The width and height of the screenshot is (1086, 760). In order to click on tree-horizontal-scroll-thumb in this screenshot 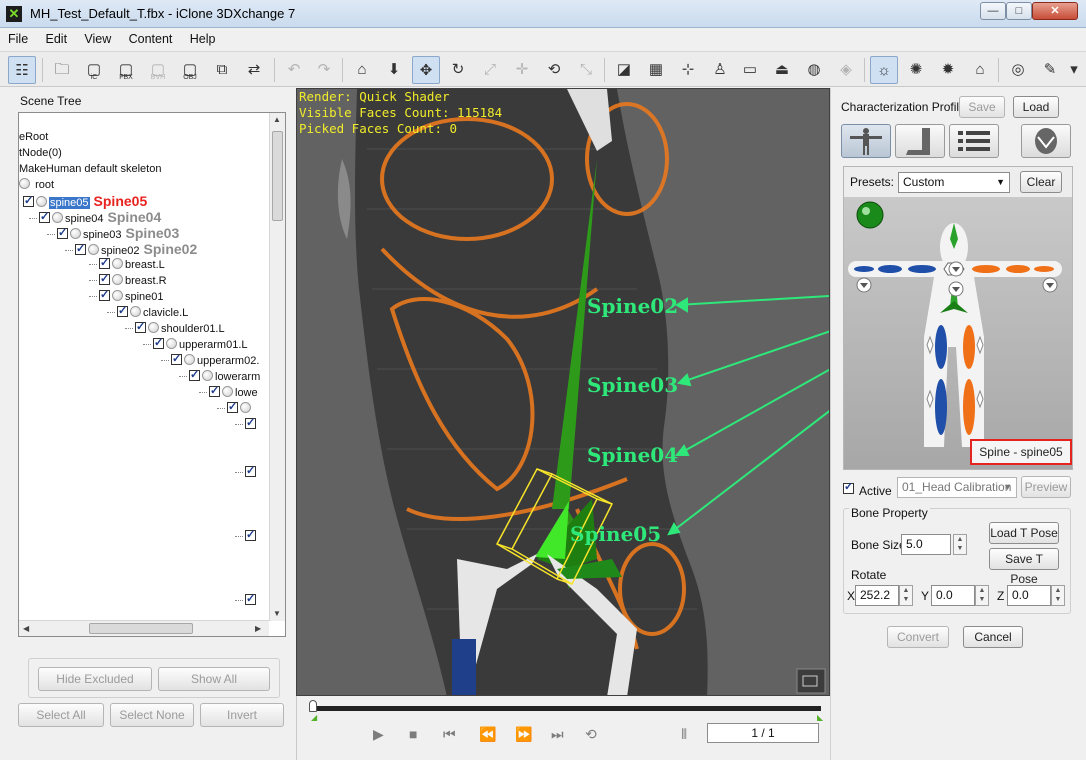, I will do `click(141, 628)`.